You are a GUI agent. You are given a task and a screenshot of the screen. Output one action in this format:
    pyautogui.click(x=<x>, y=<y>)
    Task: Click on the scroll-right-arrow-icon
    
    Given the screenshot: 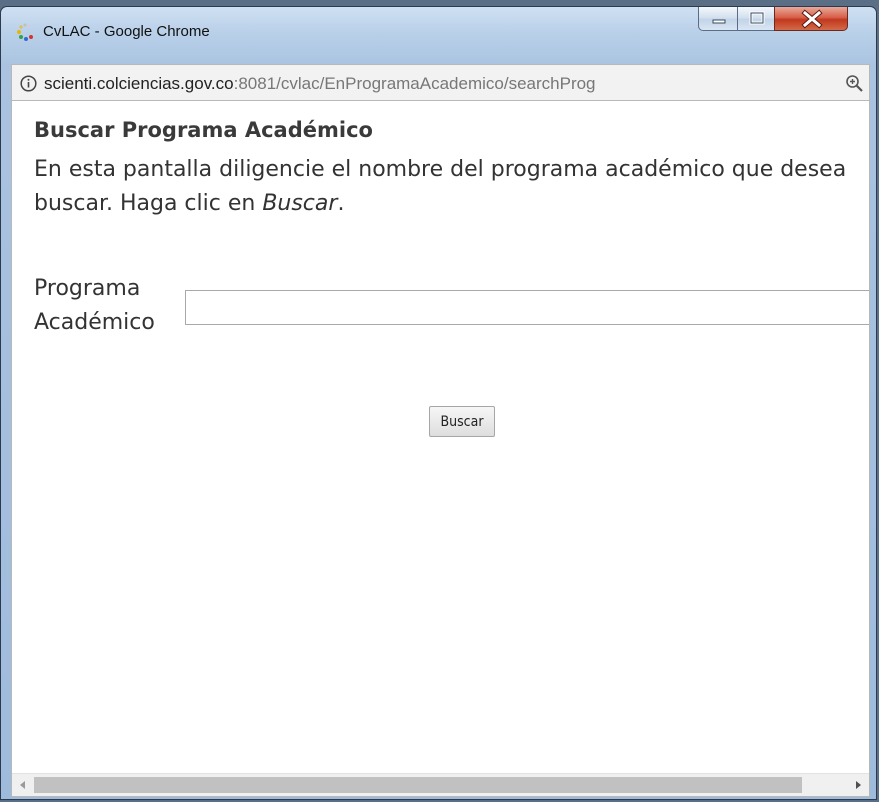 What is the action you would take?
    pyautogui.click(x=858, y=785)
    